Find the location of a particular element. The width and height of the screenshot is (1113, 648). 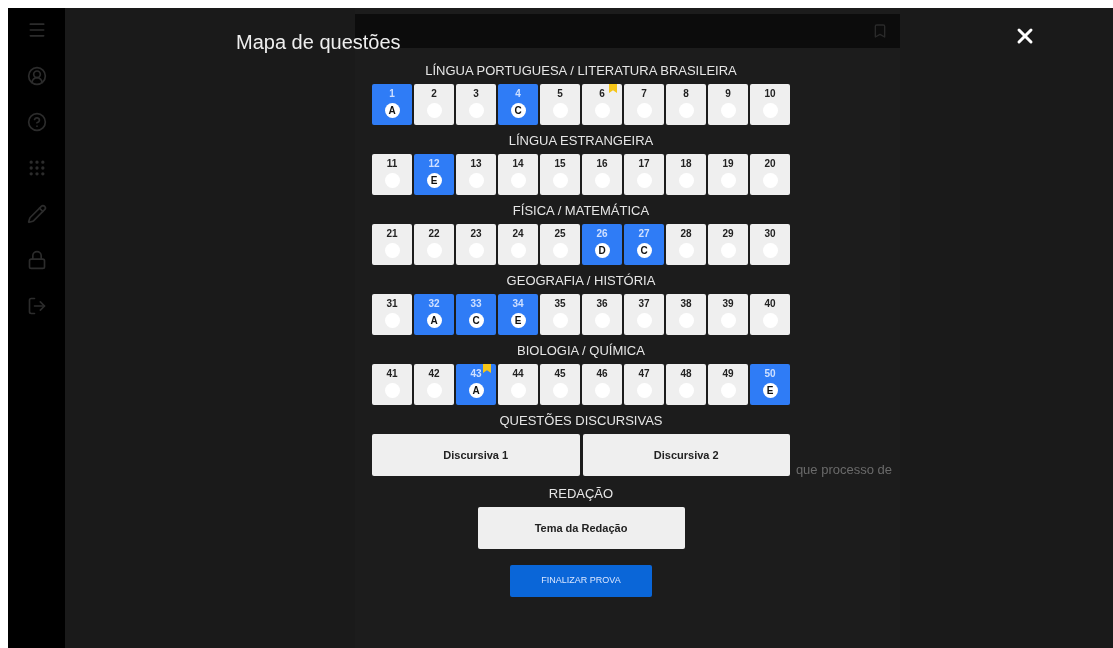

question-tile: 39 is located at coordinates (728, 314).